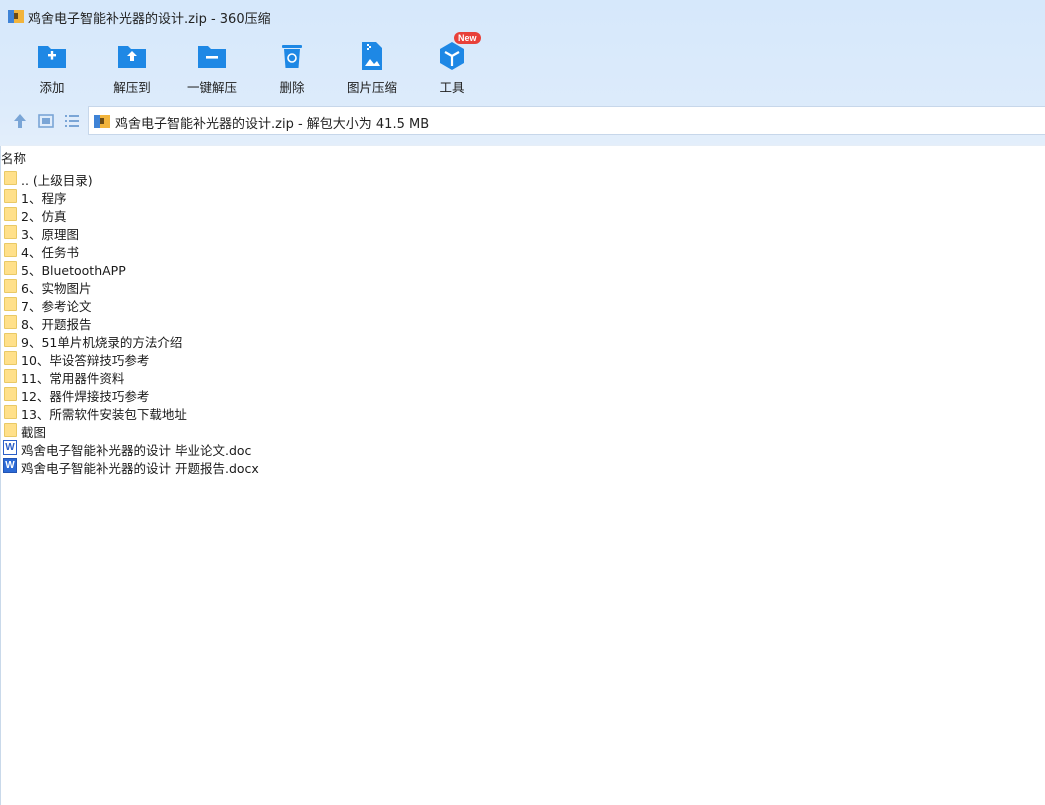 This screenshot has height=805, width=1045. What do you see at coordinates (46, 121) in the screenshot?
I see `thumbnail-view-icon` at bounding box center [46, 121].